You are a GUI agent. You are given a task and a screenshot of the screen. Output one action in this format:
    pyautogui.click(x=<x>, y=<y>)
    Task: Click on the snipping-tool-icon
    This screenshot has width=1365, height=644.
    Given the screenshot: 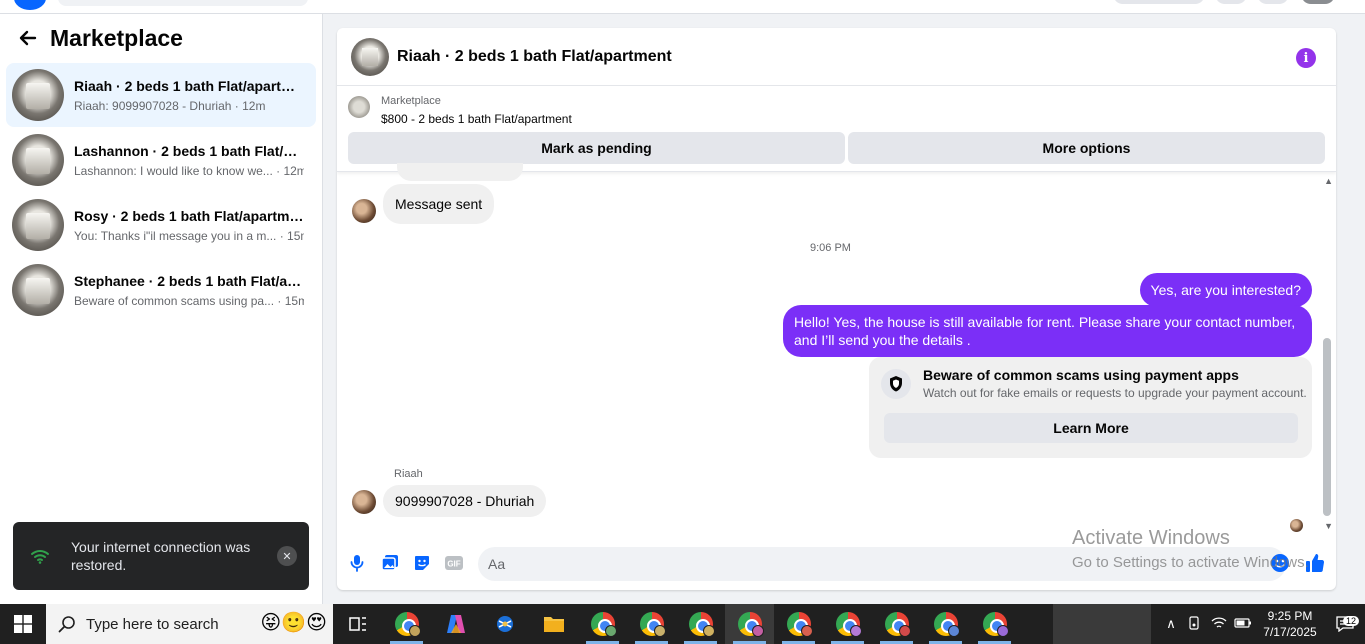 What is the action you would take?
    pyautogui.click(x=504, y=624)
    